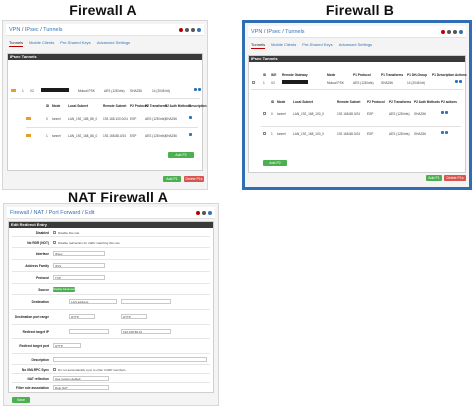  I want to click on redirect-port-label: Redirect target port, so click(34, 346).